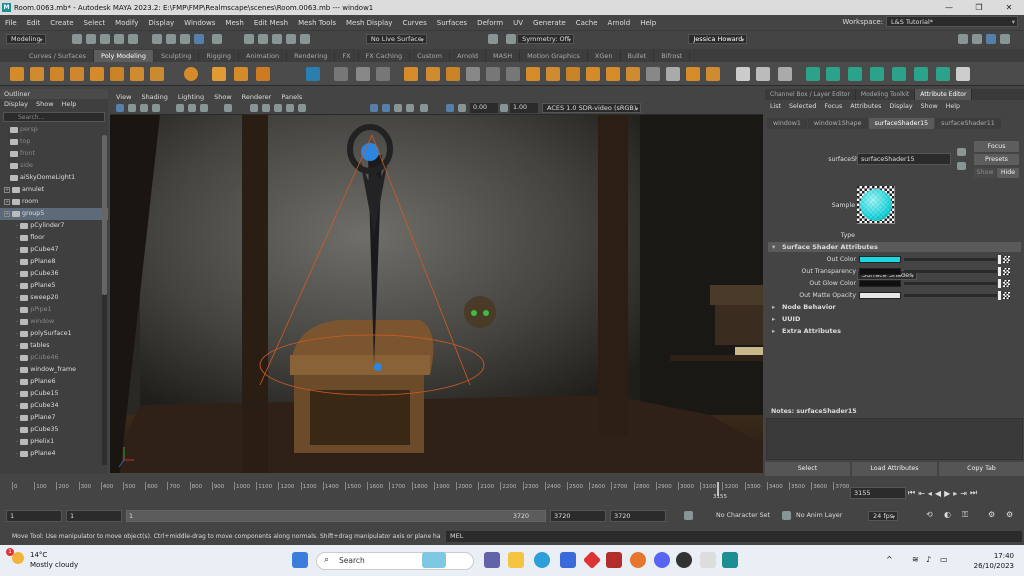 This screenshot has width=1024, height=576. Describe the element at coordinates (518, 23) in the screenshot. I see `menu-uv: UV` at that location.